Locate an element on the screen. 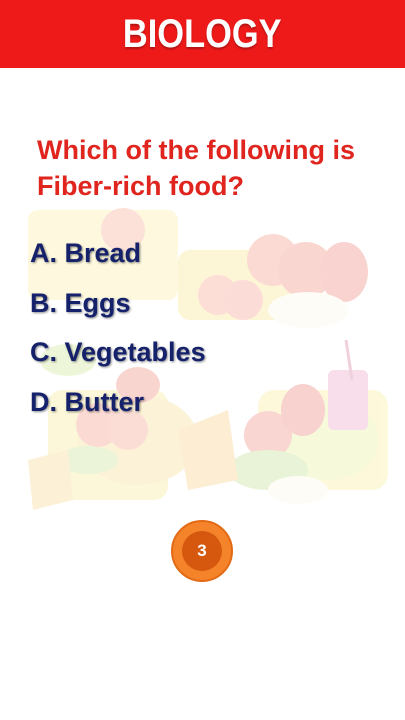  option-b: B. Eggs is located at coordinates (80, 303).